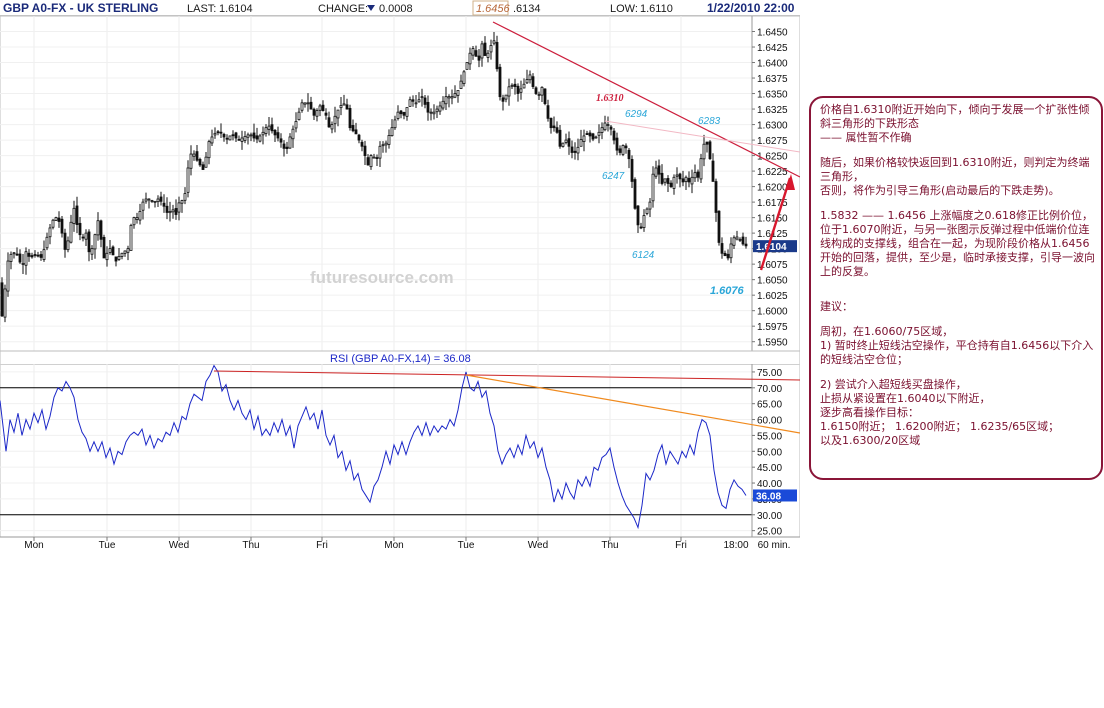 This screenshot has height=708, width=1104. What do you see at coordinates (656, 9) in the screenshot?
I see `low-value: 1.6110` at bounding box center [656, 9].